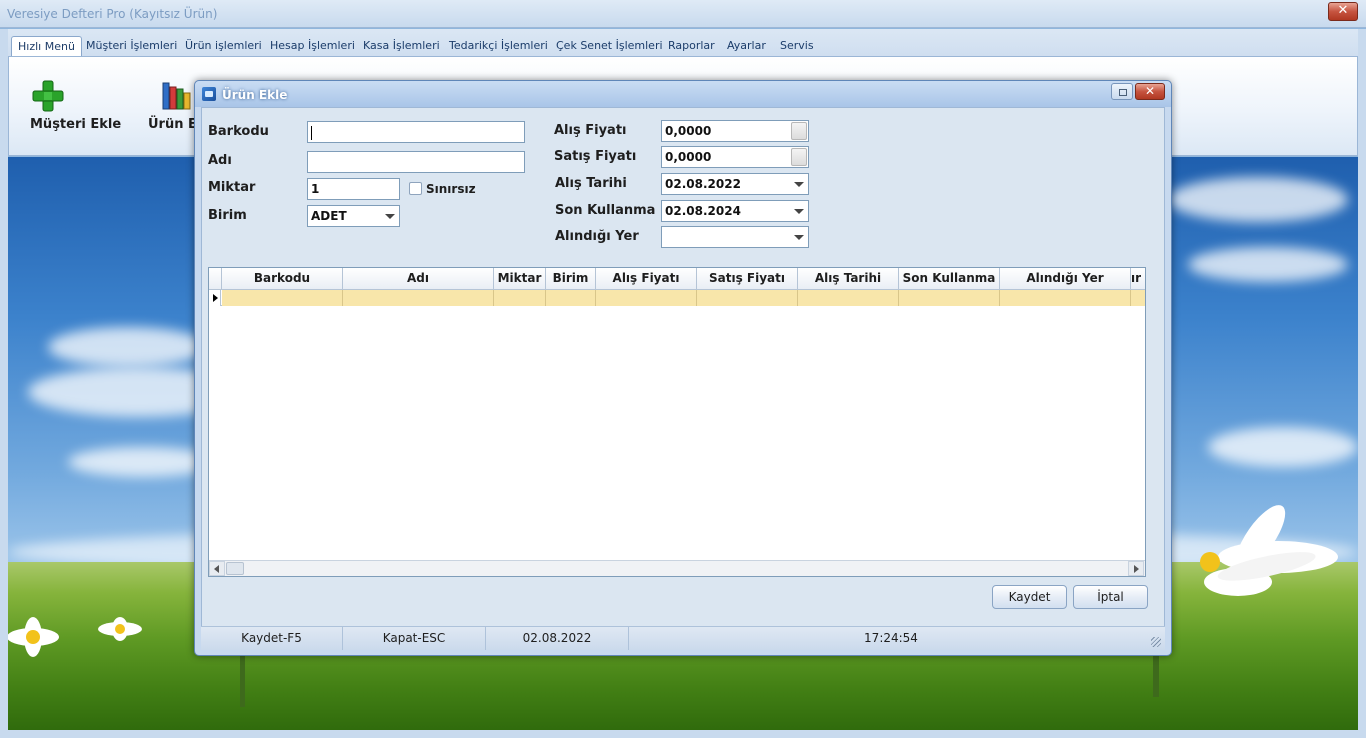 The image size is (1366, 738). What do you see at coordinates (238, 131) in the screenshot?
I see `barcode-label: Barkodu` at bounding box center [238, 131].